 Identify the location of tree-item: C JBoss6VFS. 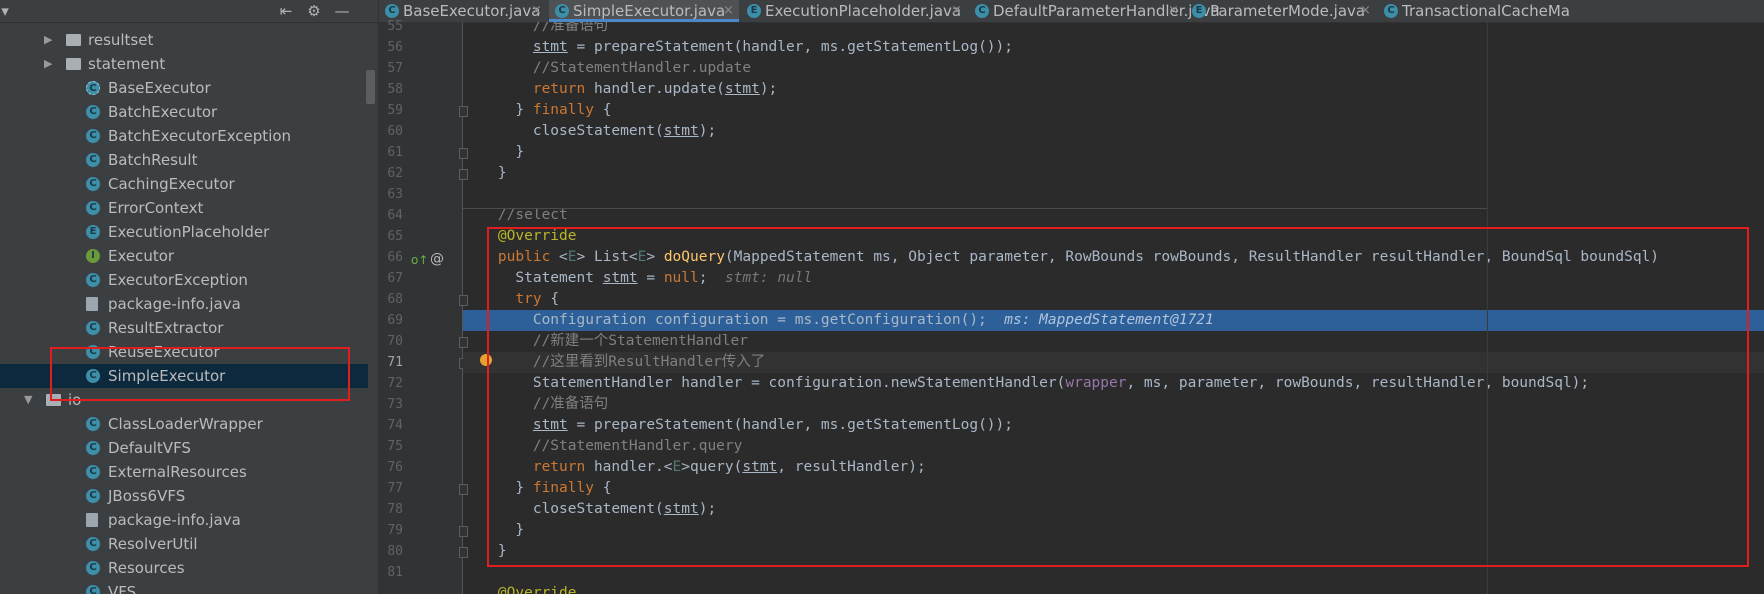
(184, 496).